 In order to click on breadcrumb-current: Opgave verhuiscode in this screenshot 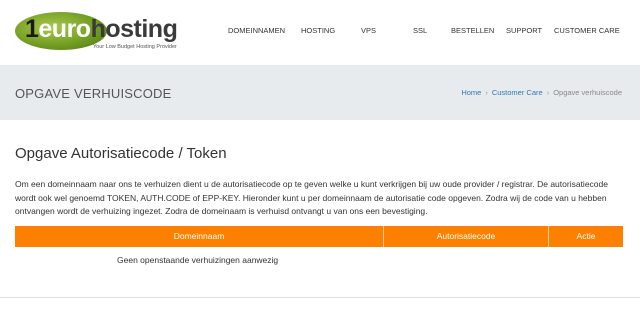, I will do `click(587, 92)`.